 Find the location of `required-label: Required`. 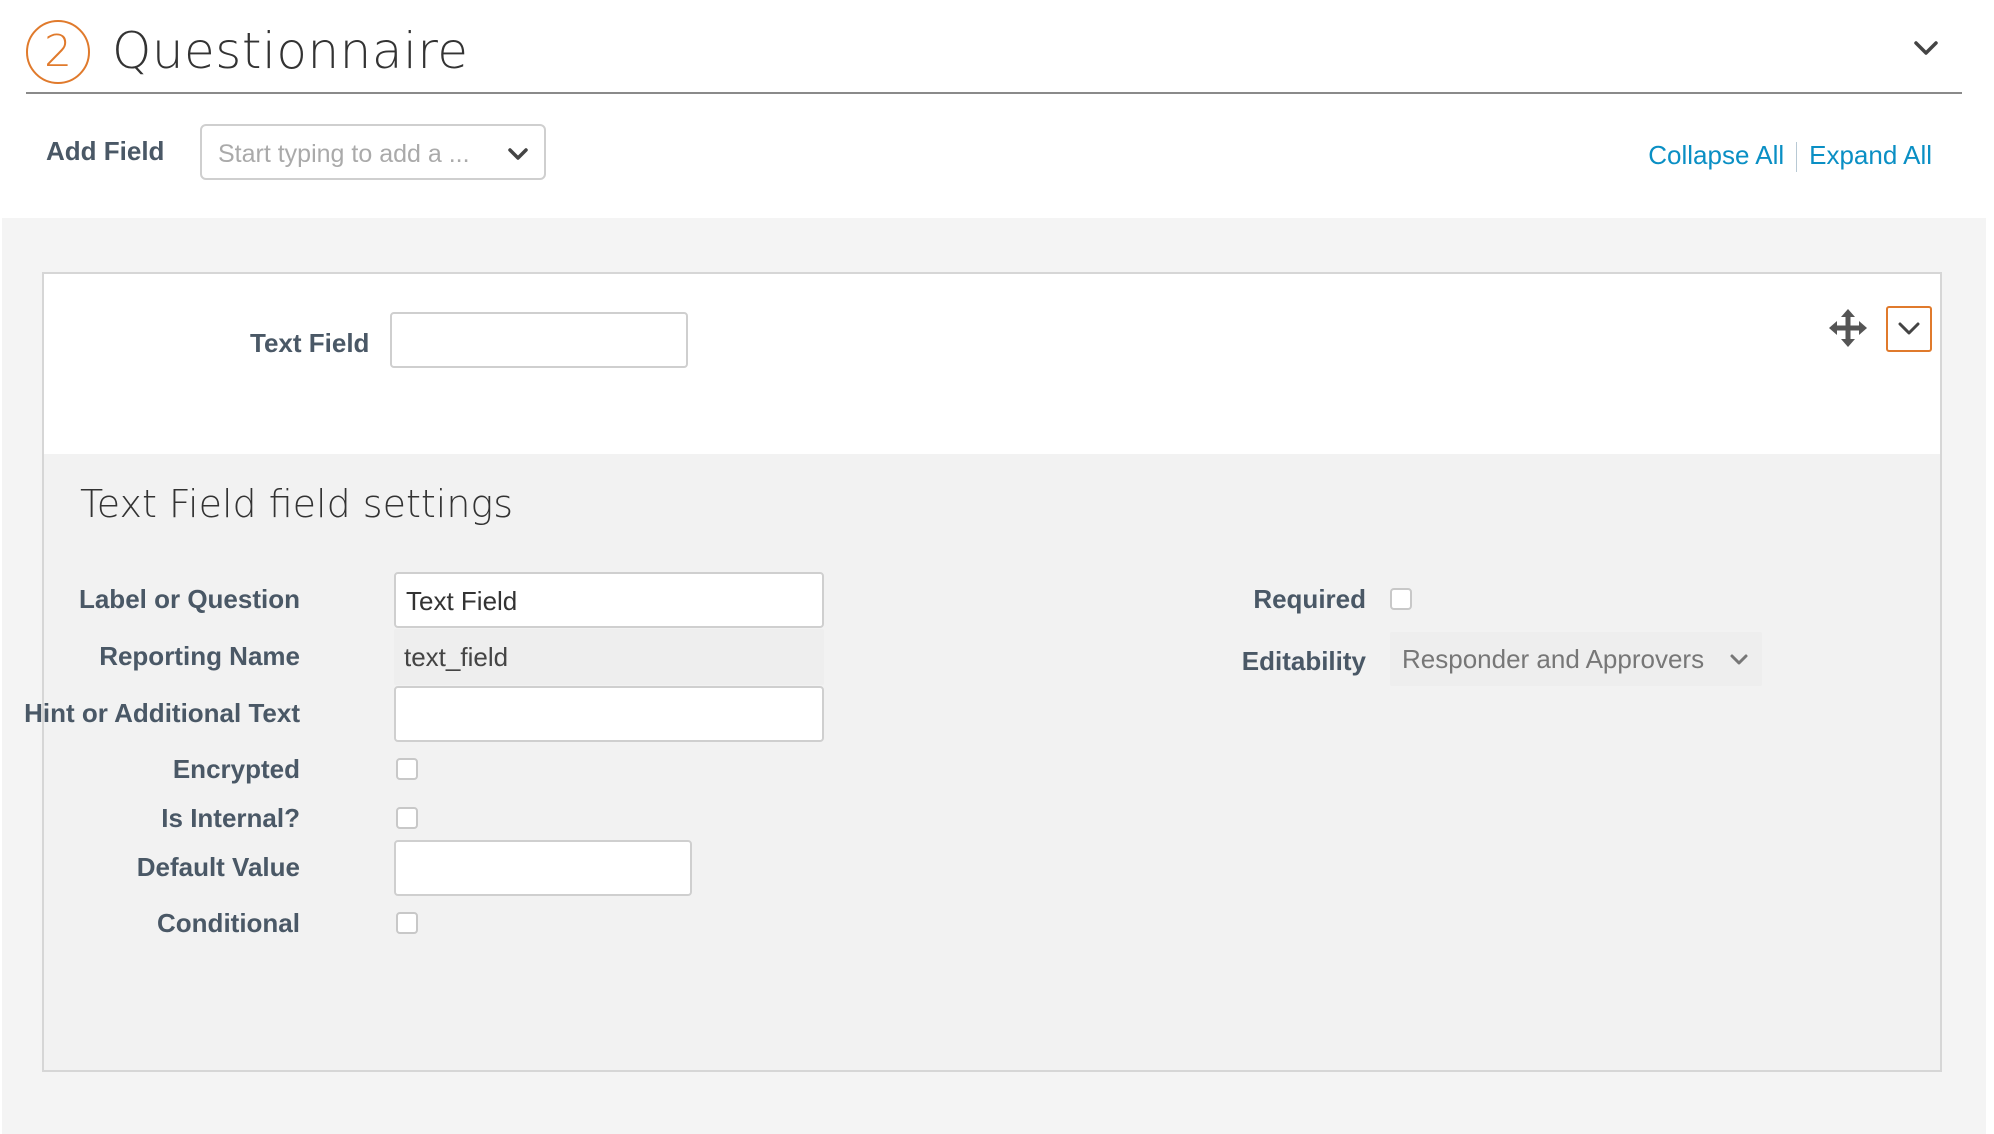

required-label: Required is located at coordinates (1309, 599).